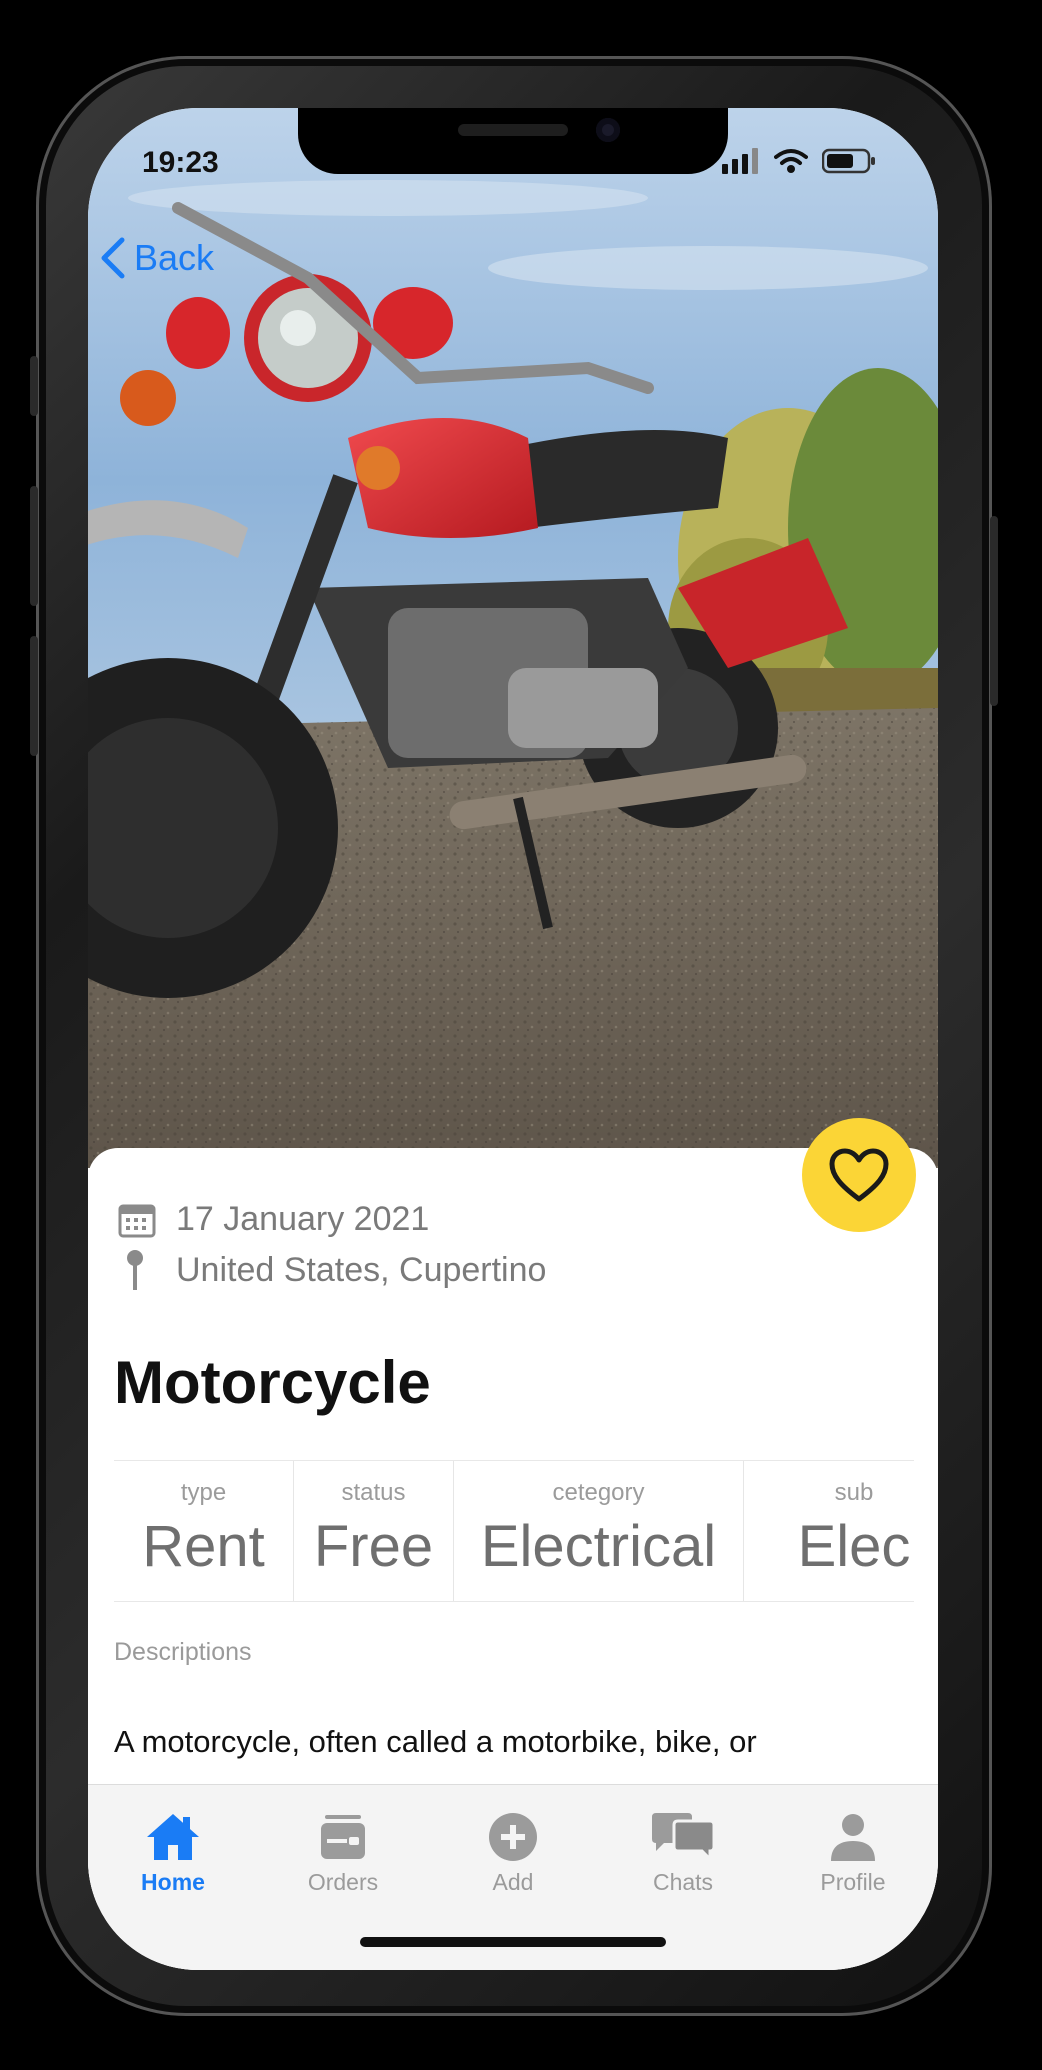 Image resolution: width=1042 pixels, height=2070 pixels. I want to click on tab-profile-label: Profile, so click(853, 1882).